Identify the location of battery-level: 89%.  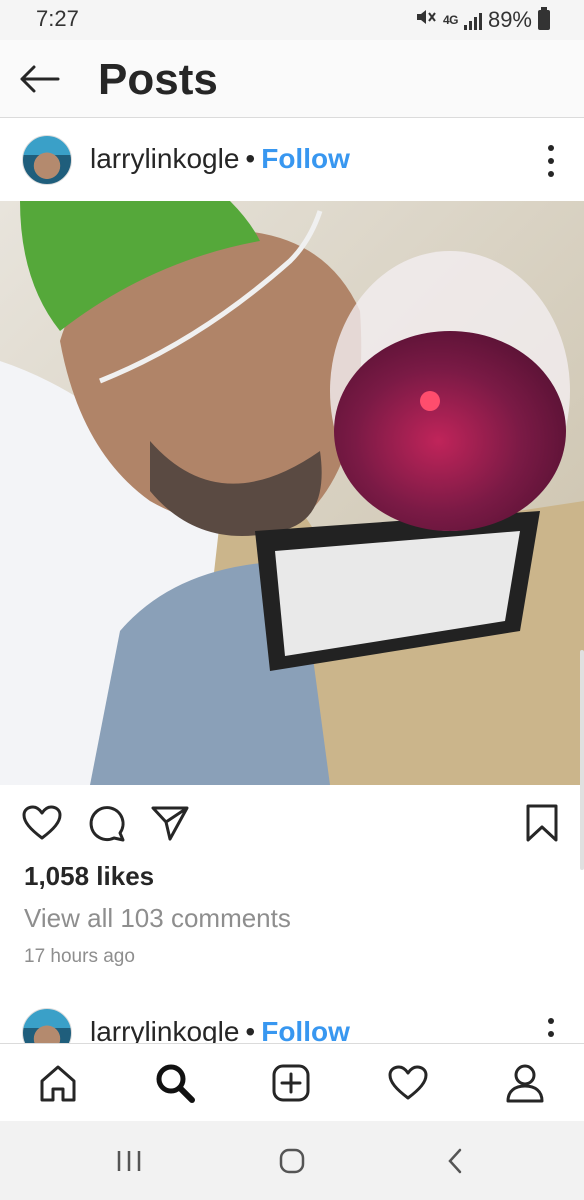
(509, 19).